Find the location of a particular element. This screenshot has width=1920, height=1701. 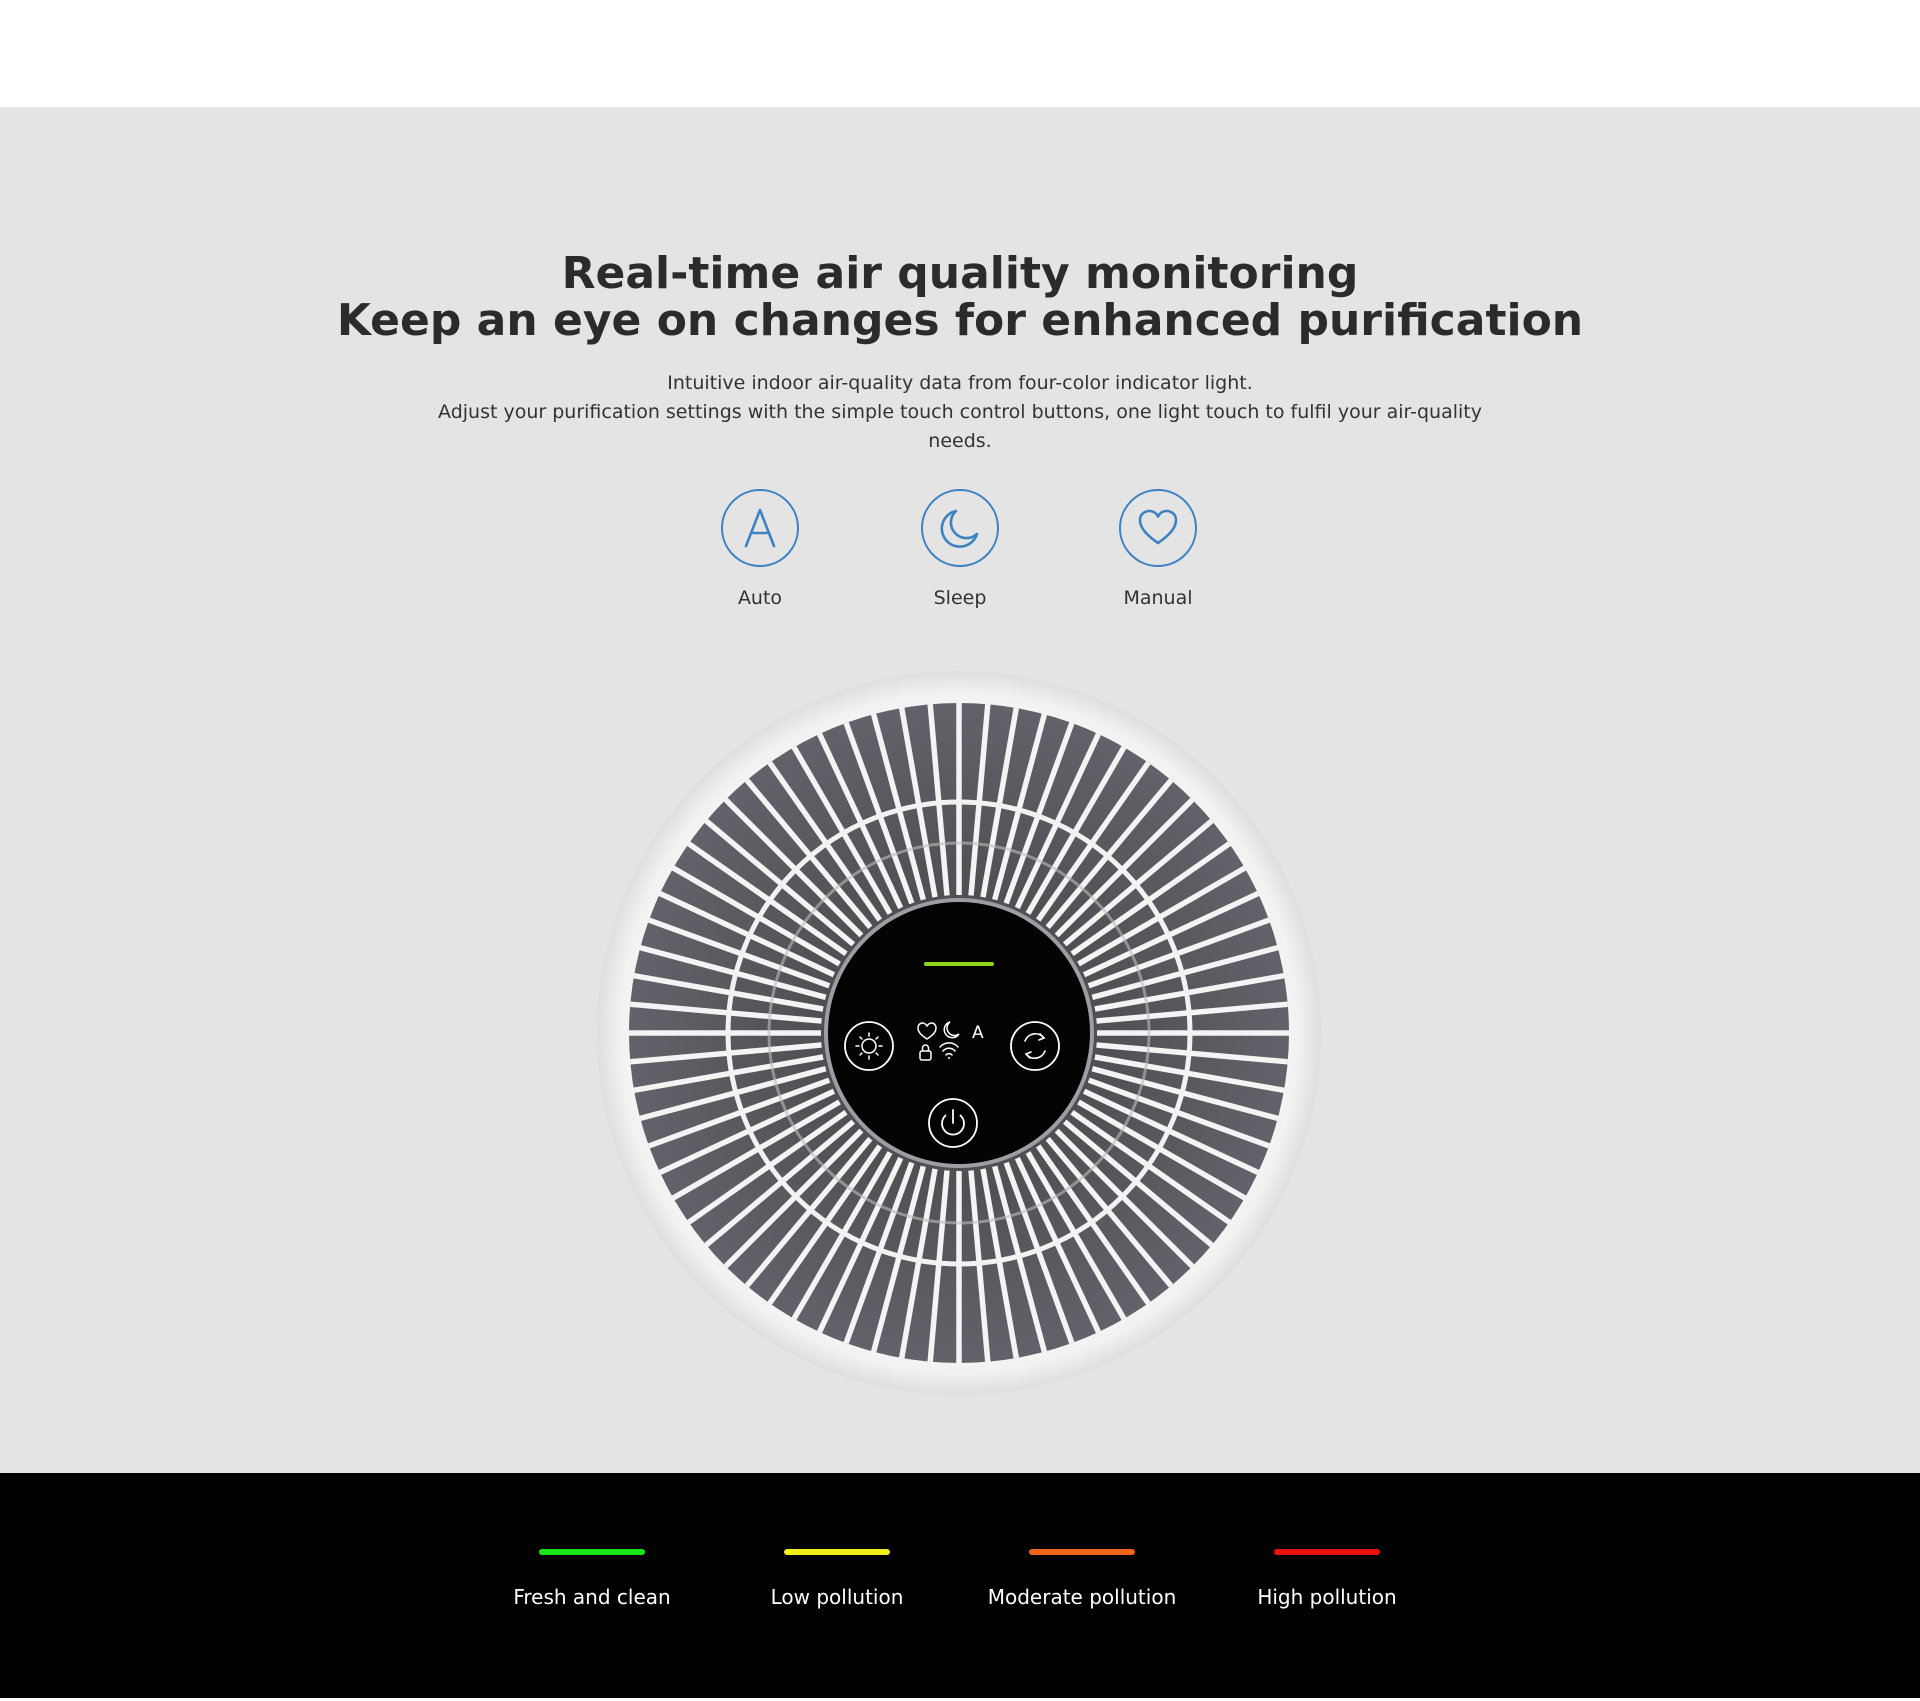

mode-manual: Manual is located at coordinates (1158, 549).